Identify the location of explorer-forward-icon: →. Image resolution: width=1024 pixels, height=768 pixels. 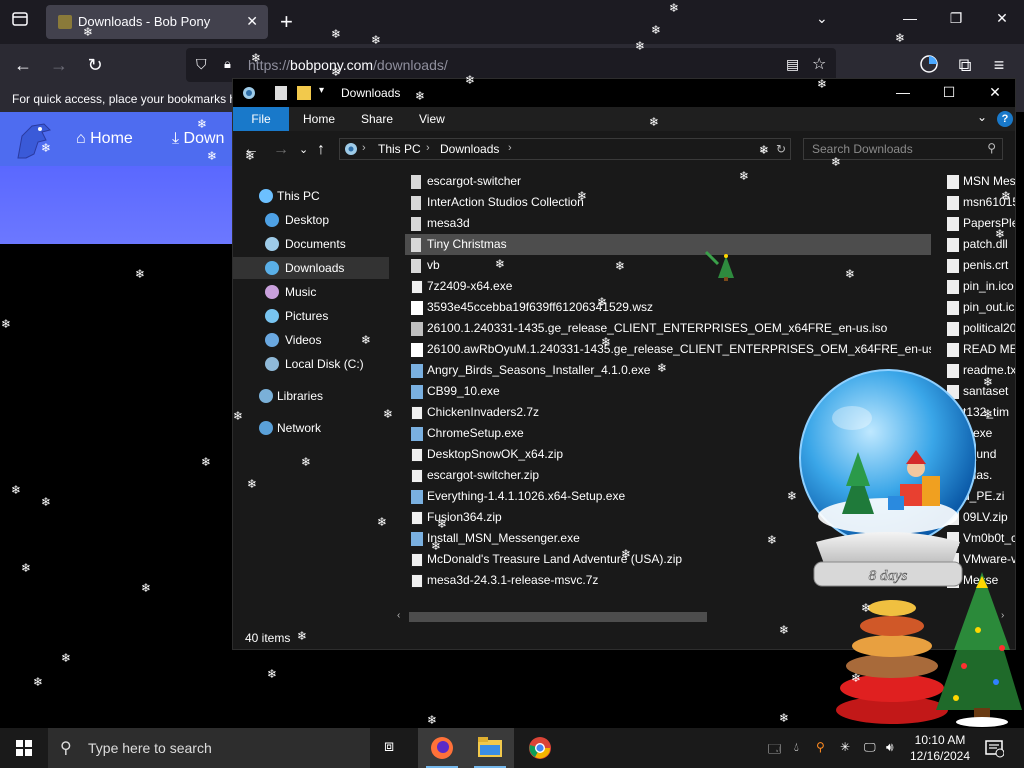
(281, 150).